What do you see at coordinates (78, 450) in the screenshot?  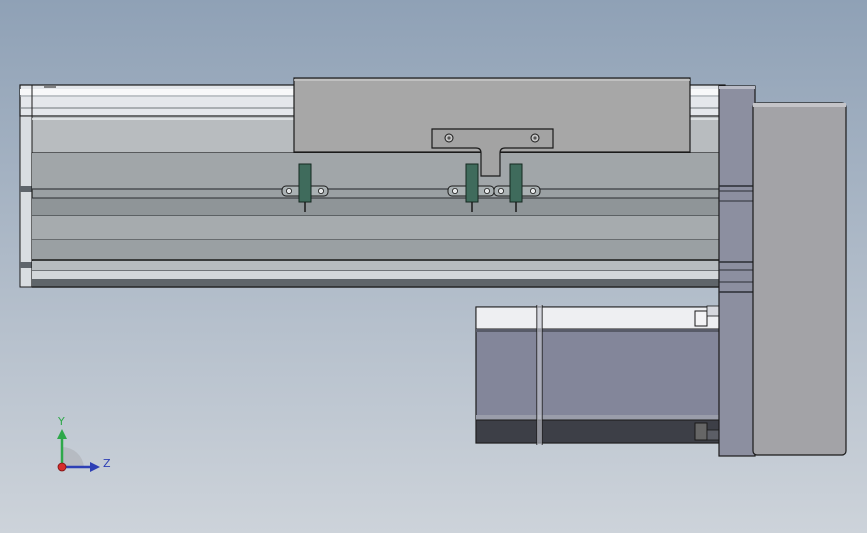 I see `axis-triad` at bounding box center [78, 450].